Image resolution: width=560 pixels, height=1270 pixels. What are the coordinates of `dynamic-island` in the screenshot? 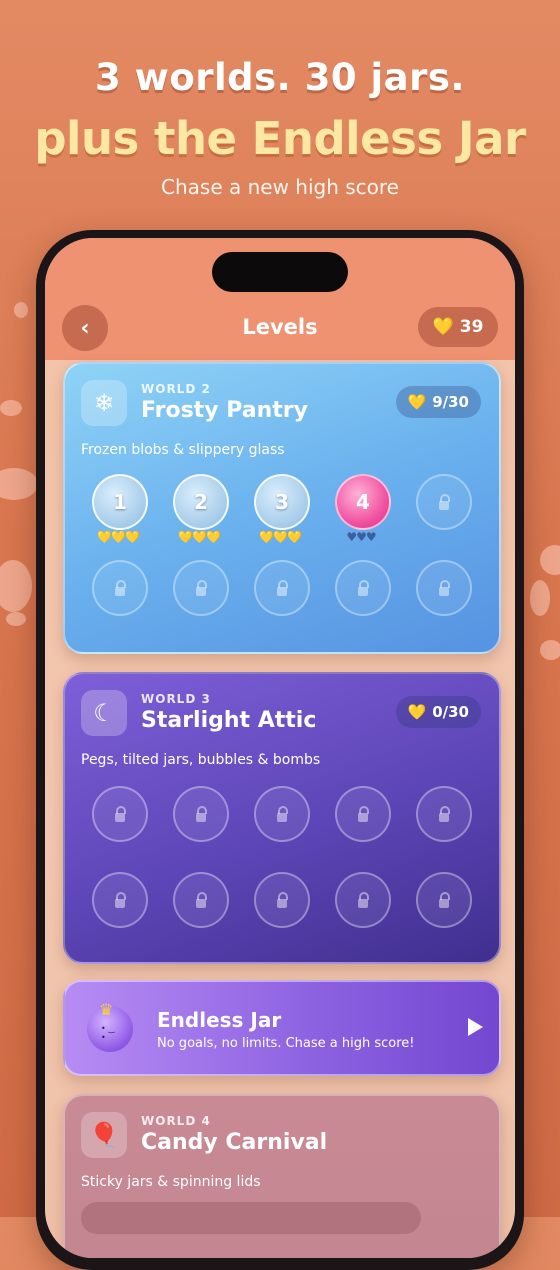 It's located at (280, 272).